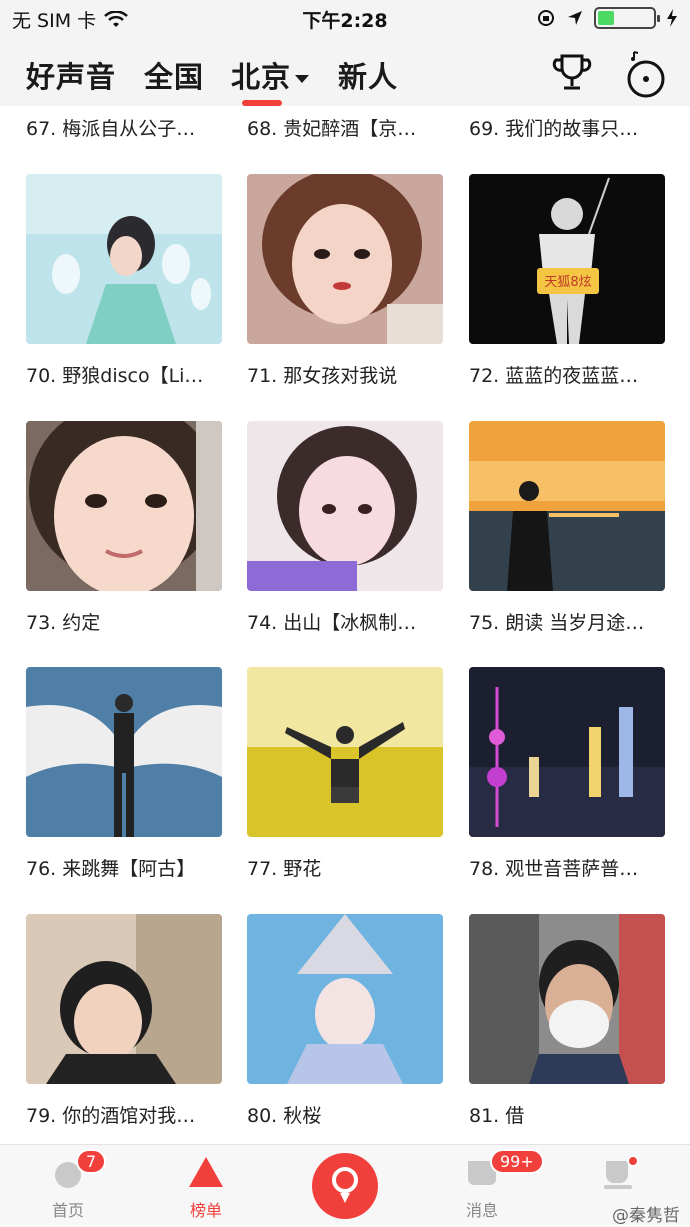 This screenshot has width=690, height=1227. I want to click on song-title: 81. 借, so click(567, 1114).